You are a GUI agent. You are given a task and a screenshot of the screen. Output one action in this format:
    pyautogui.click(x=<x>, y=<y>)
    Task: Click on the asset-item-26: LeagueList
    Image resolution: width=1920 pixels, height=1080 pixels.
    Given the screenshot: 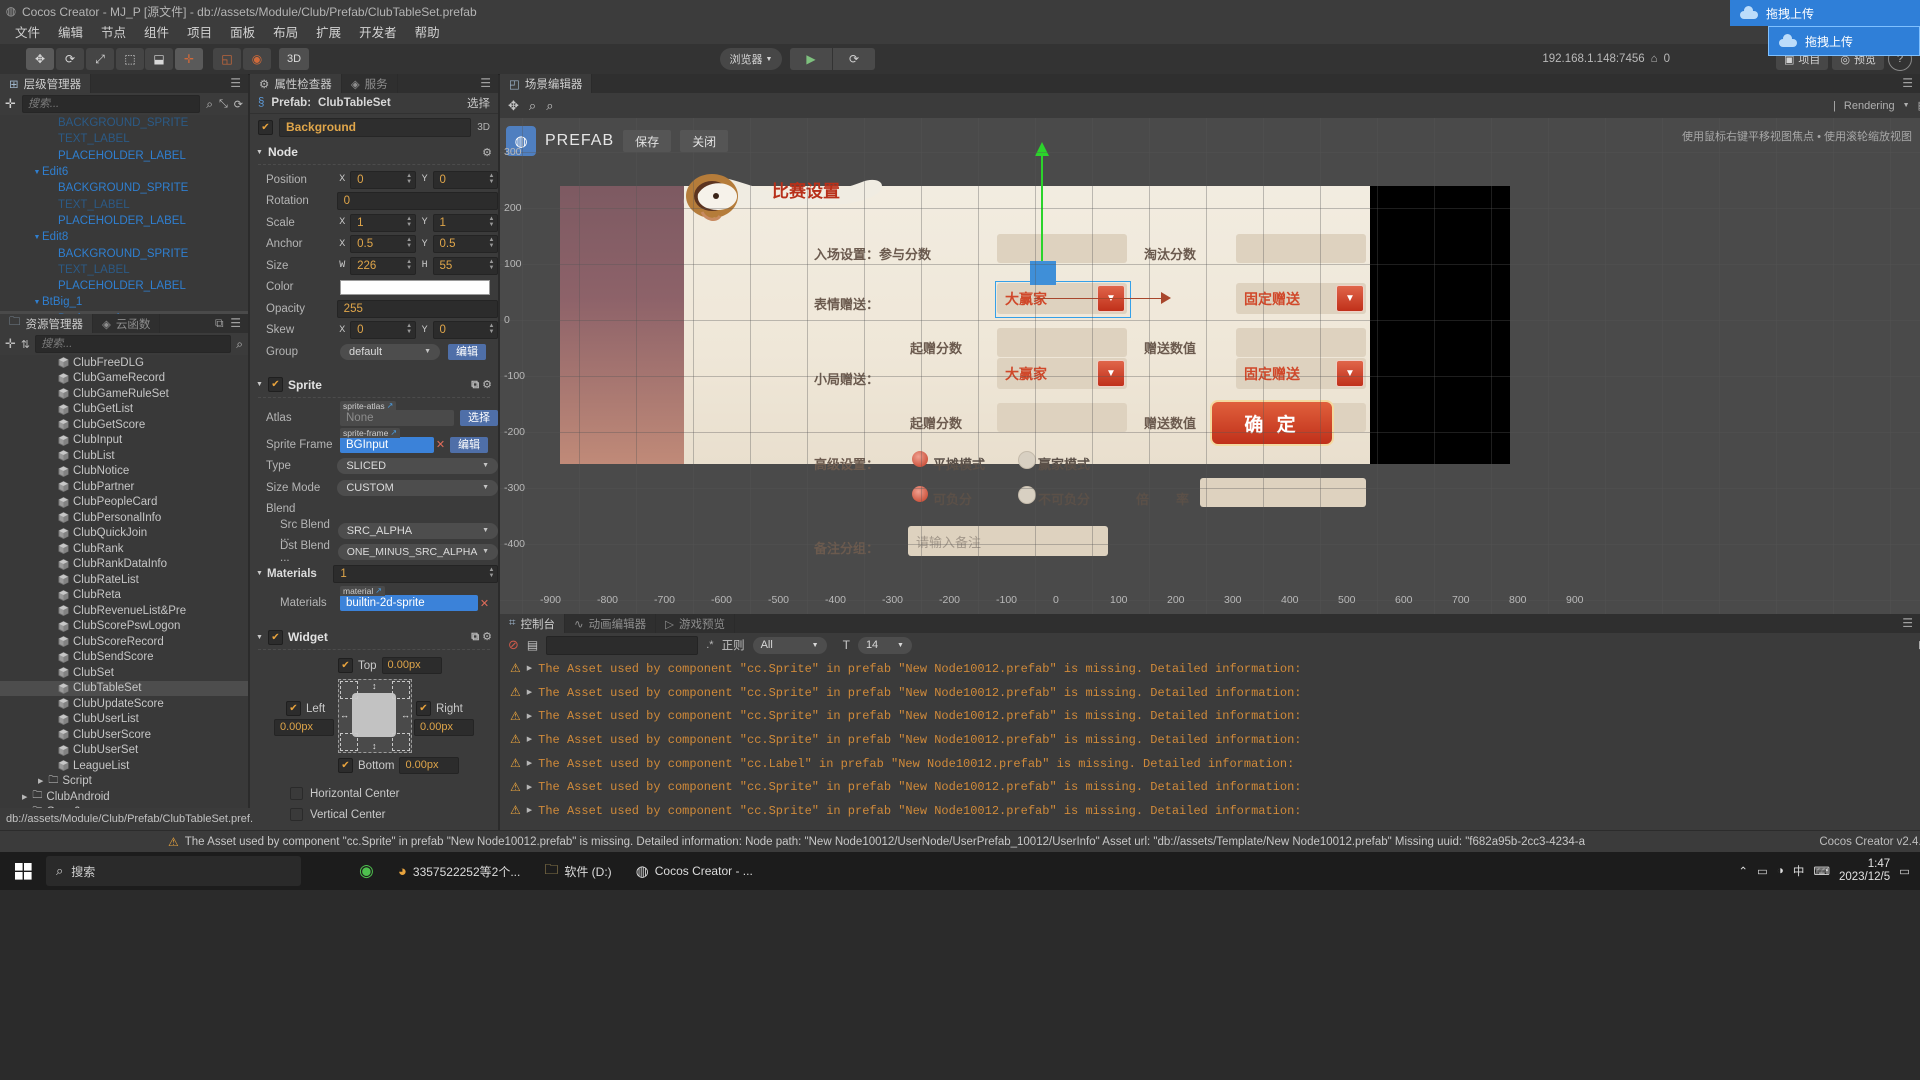 What is the action you would take?
    pyautogui.click(x=124, y=766)
    